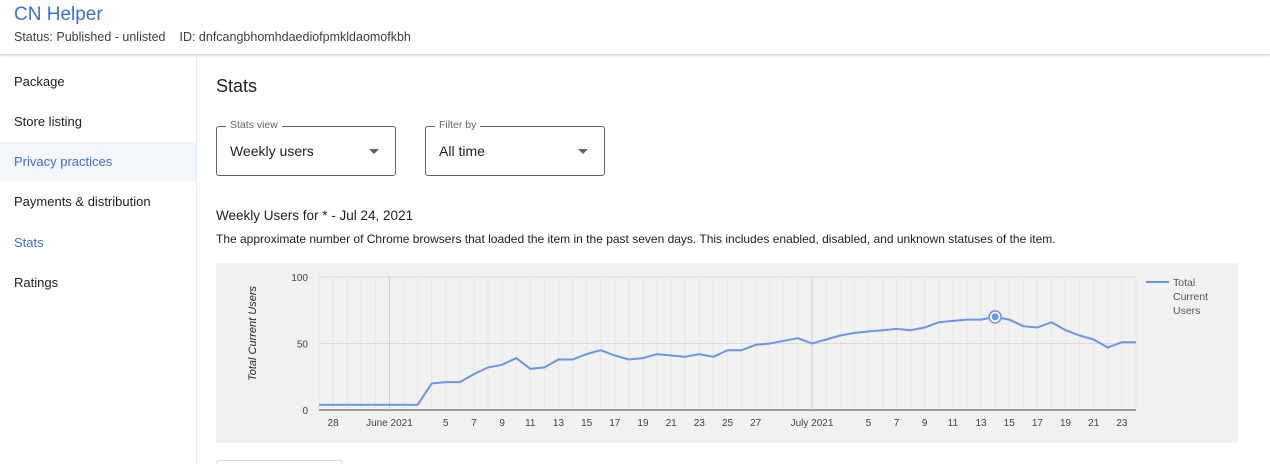 Image resolution: width=1270 pixels, height=464 pixels. I want to click on x-tick-label: 23, so click(1122, 423).